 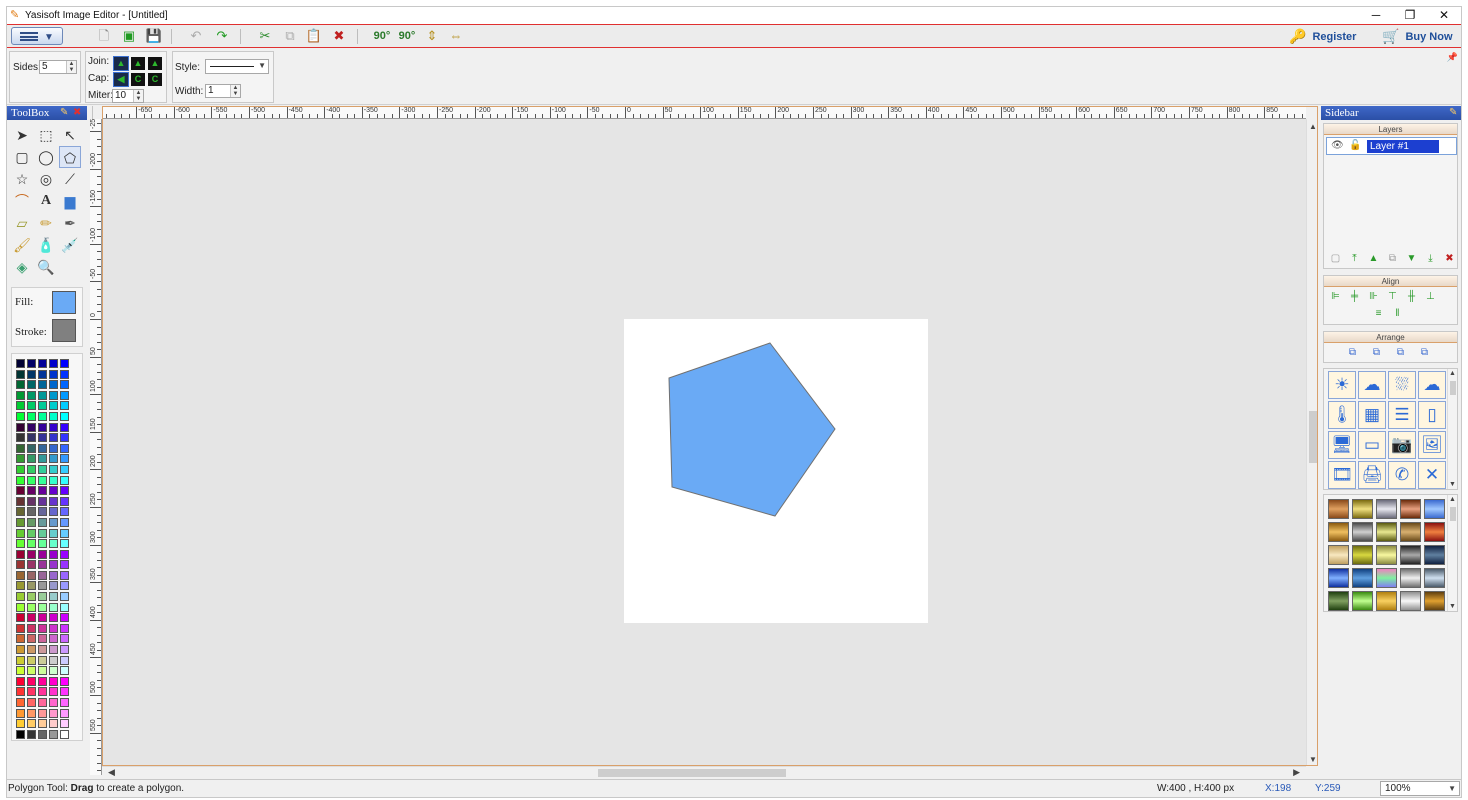 I want to click on cap-round-icon: C, so click(x=138, y=79).